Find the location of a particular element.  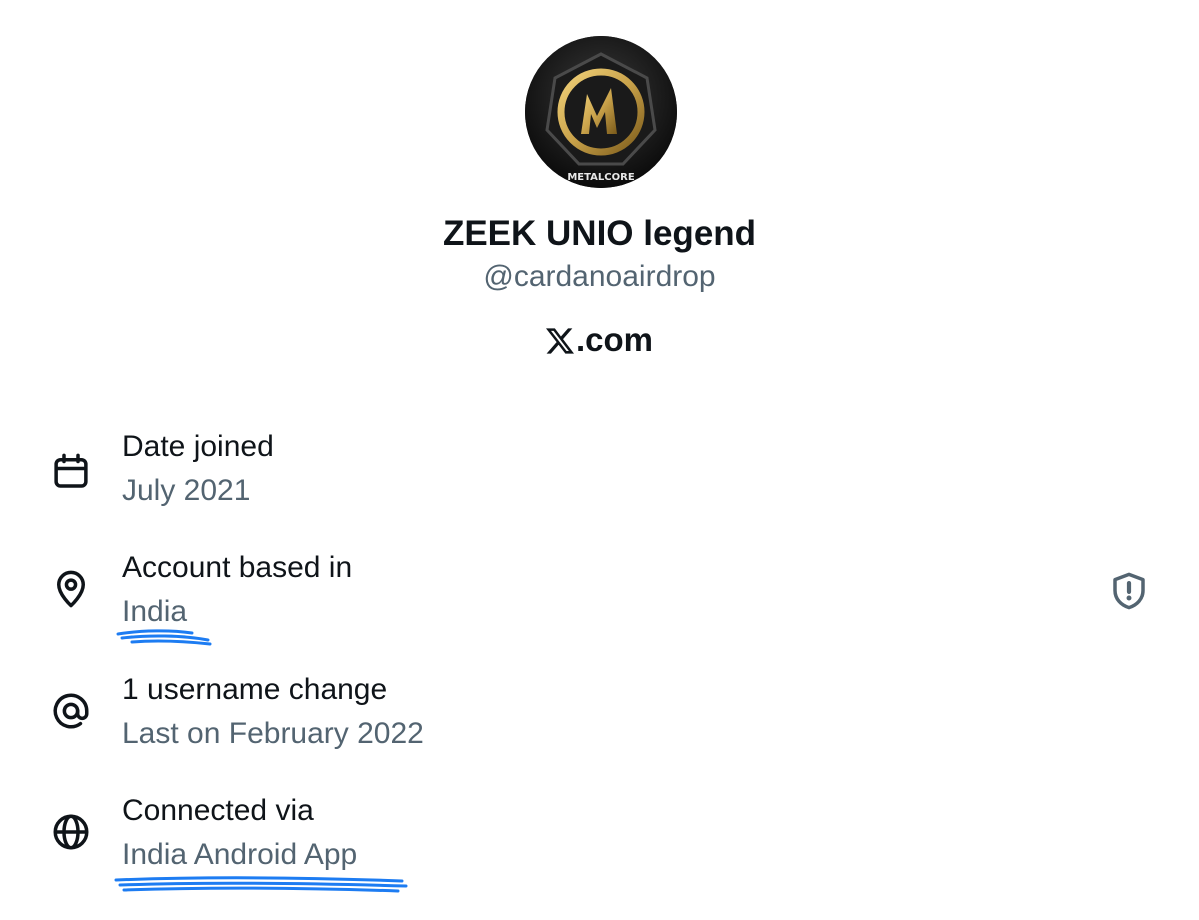

avatar: METALCORE is located at coordinates (601, 112).